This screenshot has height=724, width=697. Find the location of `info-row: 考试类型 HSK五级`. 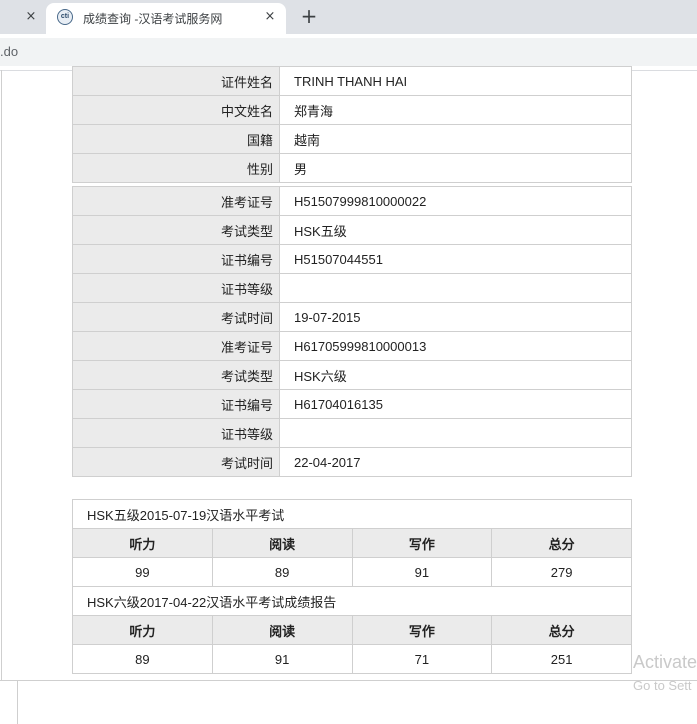

info-row: 考试类型 HSK五级 is located at coordinates (352, 230).